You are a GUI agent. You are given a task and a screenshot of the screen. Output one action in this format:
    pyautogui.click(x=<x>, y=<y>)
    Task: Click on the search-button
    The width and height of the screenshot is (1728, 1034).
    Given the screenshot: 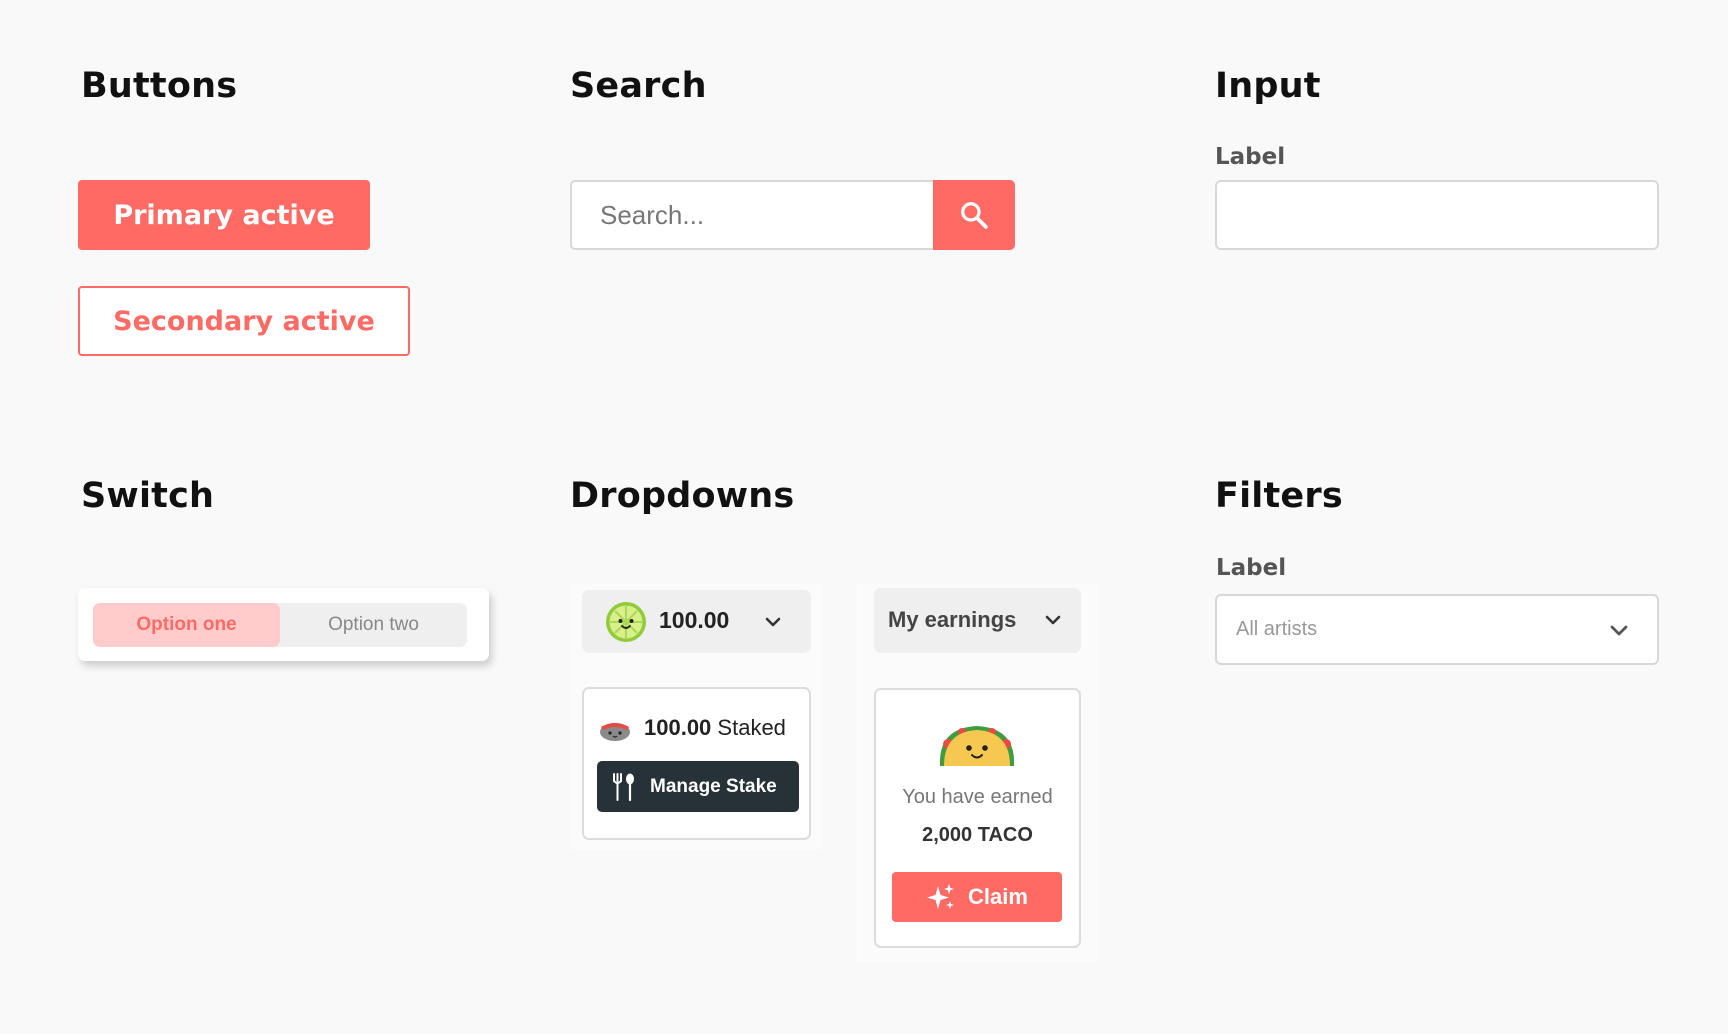 What is the action you would take?
    pyautogui.click(x=974, y=215)
    